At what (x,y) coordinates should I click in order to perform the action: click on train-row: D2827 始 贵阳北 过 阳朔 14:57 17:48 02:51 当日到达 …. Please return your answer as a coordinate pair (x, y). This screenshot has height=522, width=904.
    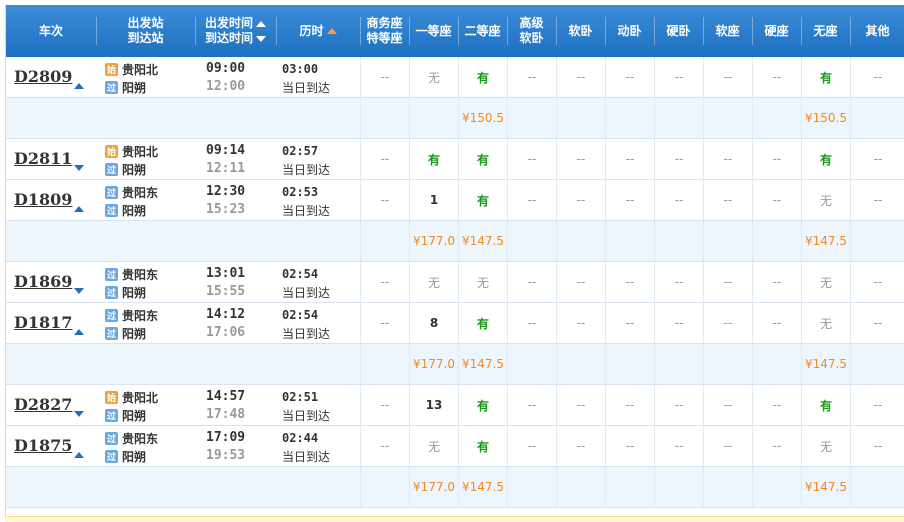
    Looking at the image, I should click on (455, 405).